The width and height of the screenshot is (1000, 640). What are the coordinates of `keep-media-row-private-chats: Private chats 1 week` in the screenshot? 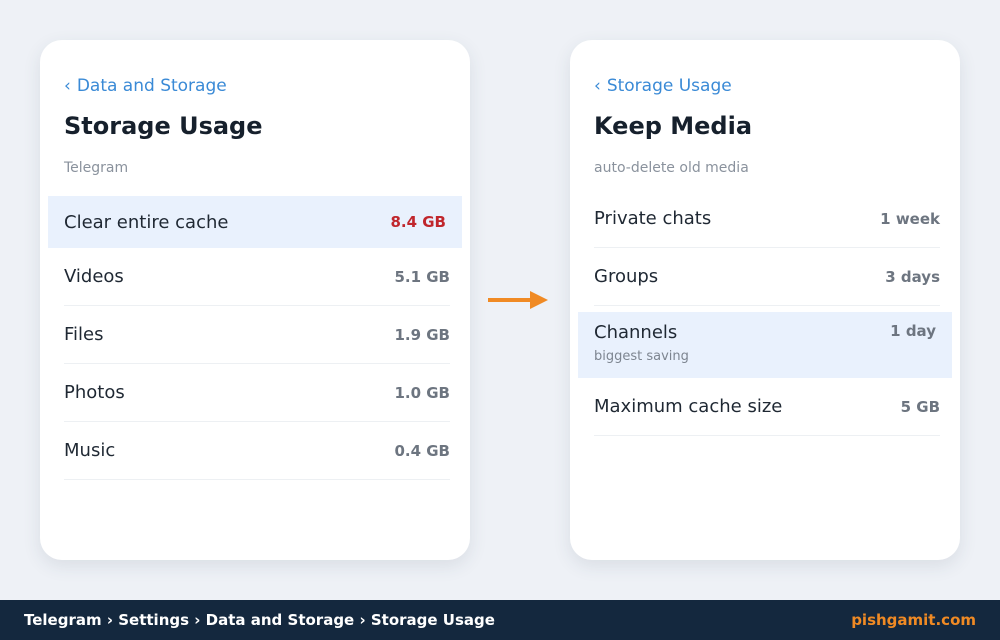 It's located at (767, 219).